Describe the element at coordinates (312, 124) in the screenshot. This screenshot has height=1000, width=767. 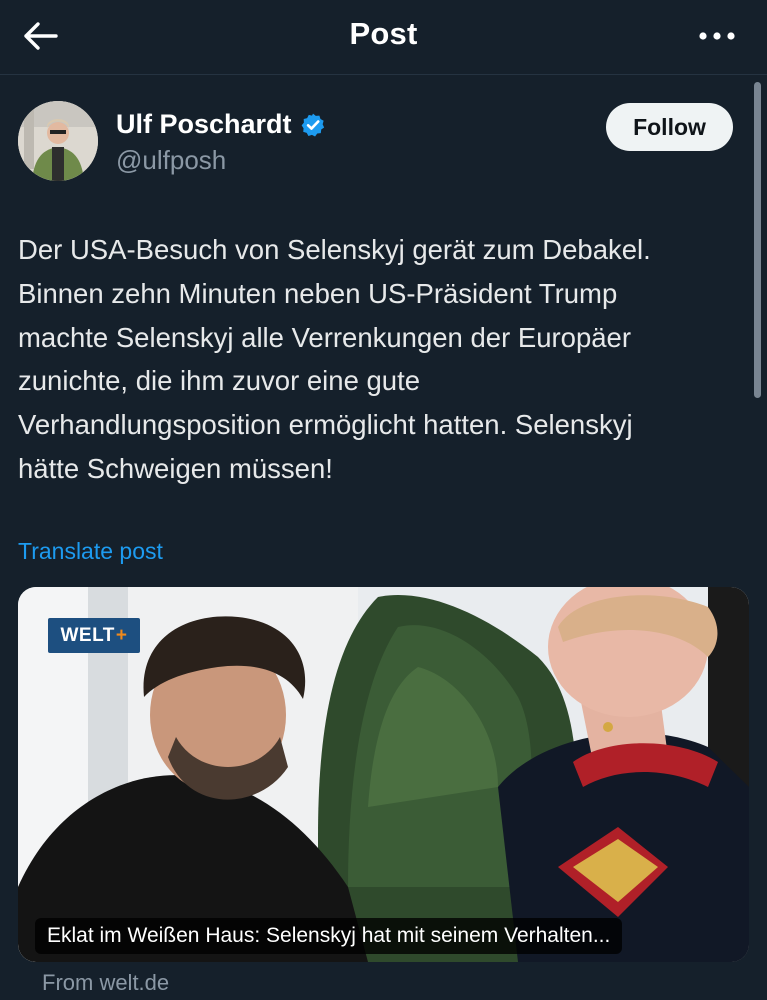
I see `verified-badge-icon` at that location.